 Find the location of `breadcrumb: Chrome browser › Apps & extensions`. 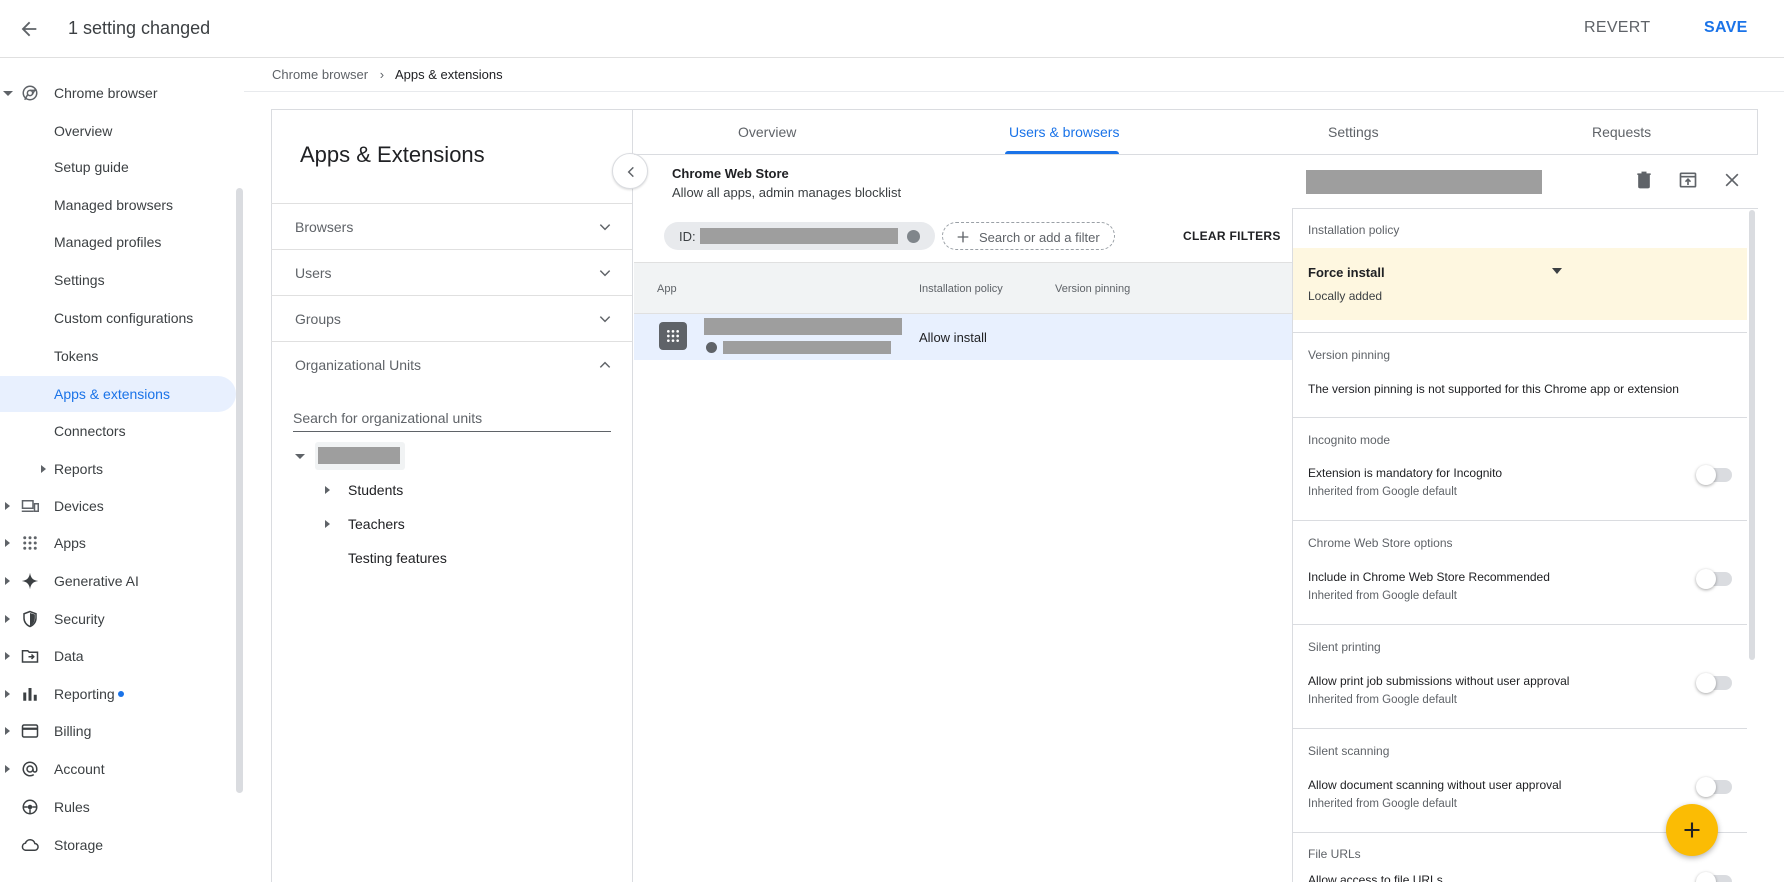

breadcrumb: Chrome browser › Apps & extensions is located at coordinates (387, 74).